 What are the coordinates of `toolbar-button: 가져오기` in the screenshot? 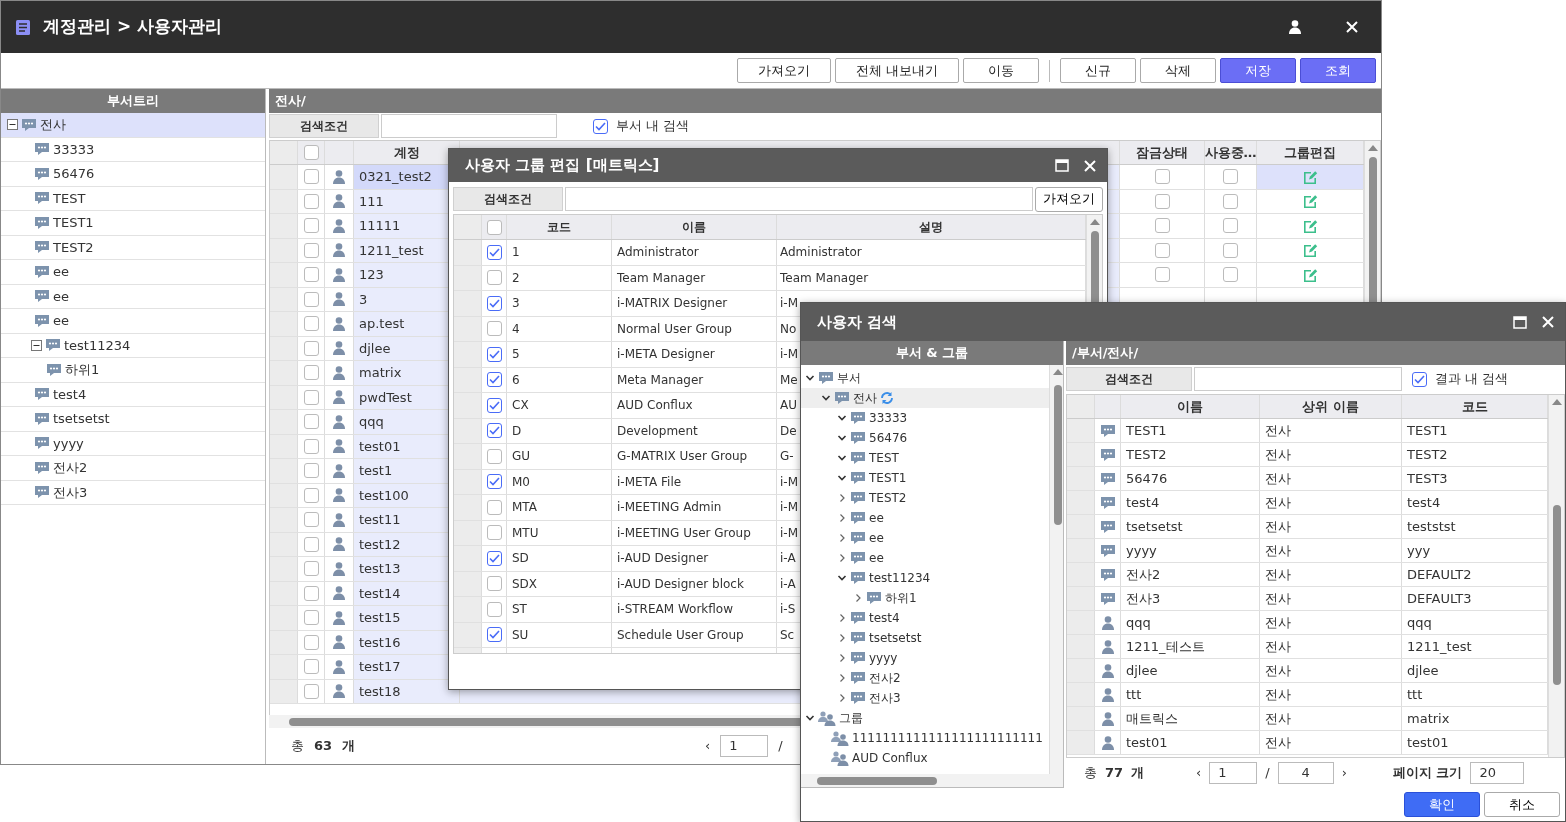 It's located at (783, 70).